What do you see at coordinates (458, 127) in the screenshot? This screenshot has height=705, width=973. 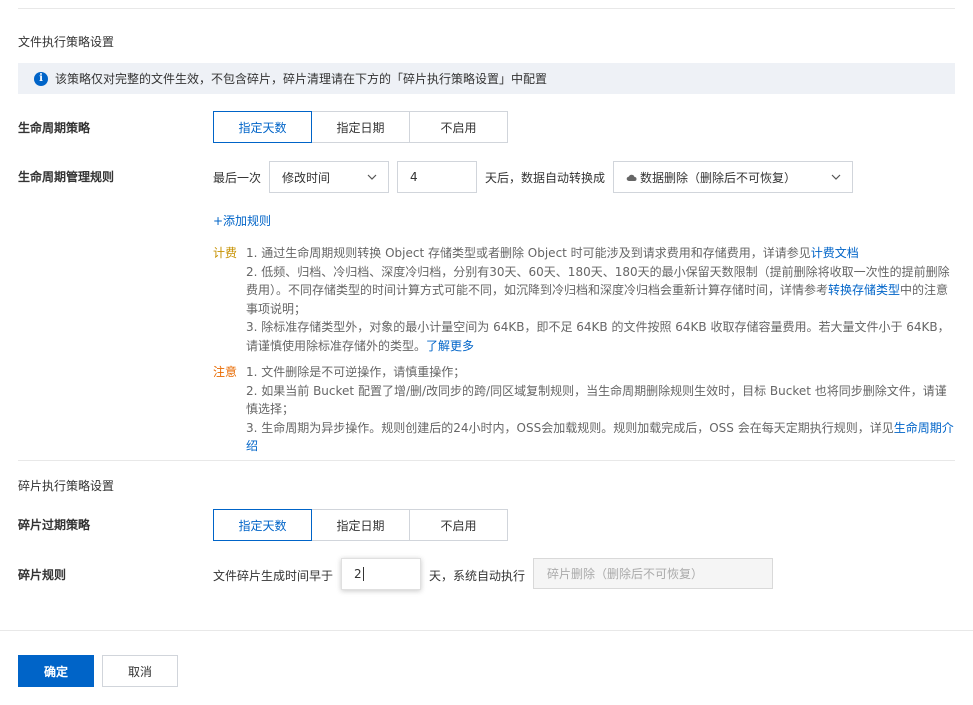 I see `lifecycle-option-disabled: 不启用` at bounding box center [458, 127].